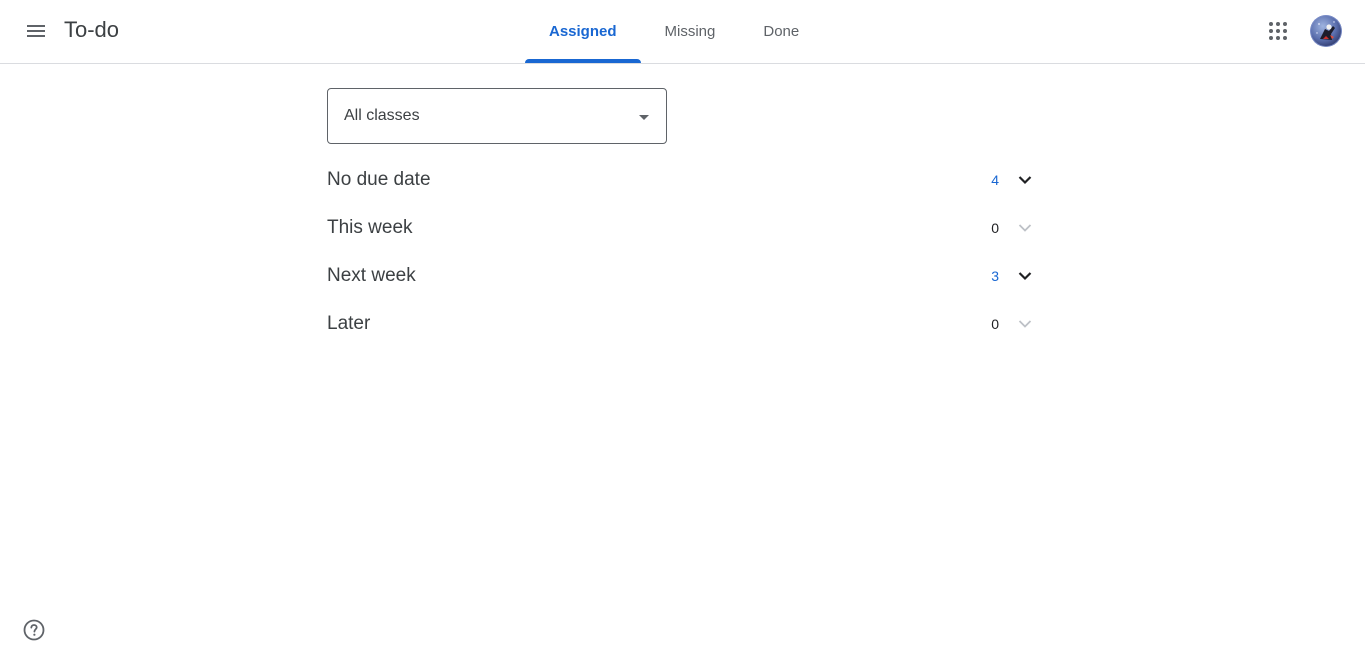 The width and height of the screenshot is (1365, 663). I want to click on tab-assigned: Assigned, so click(583, 31).